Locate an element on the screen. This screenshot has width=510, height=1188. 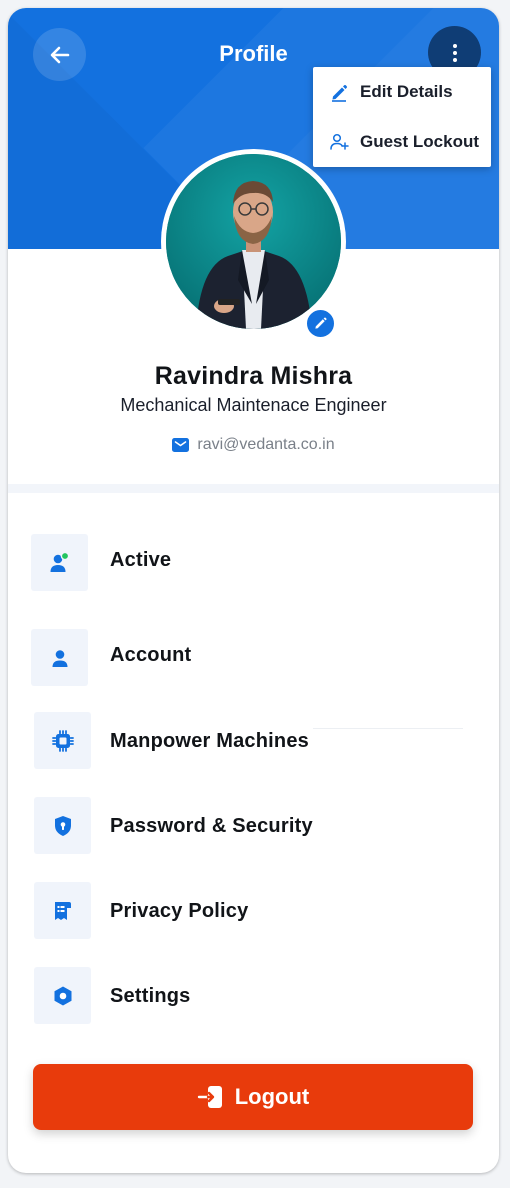
shield-lock-icon is located at coordinates (62, 825).